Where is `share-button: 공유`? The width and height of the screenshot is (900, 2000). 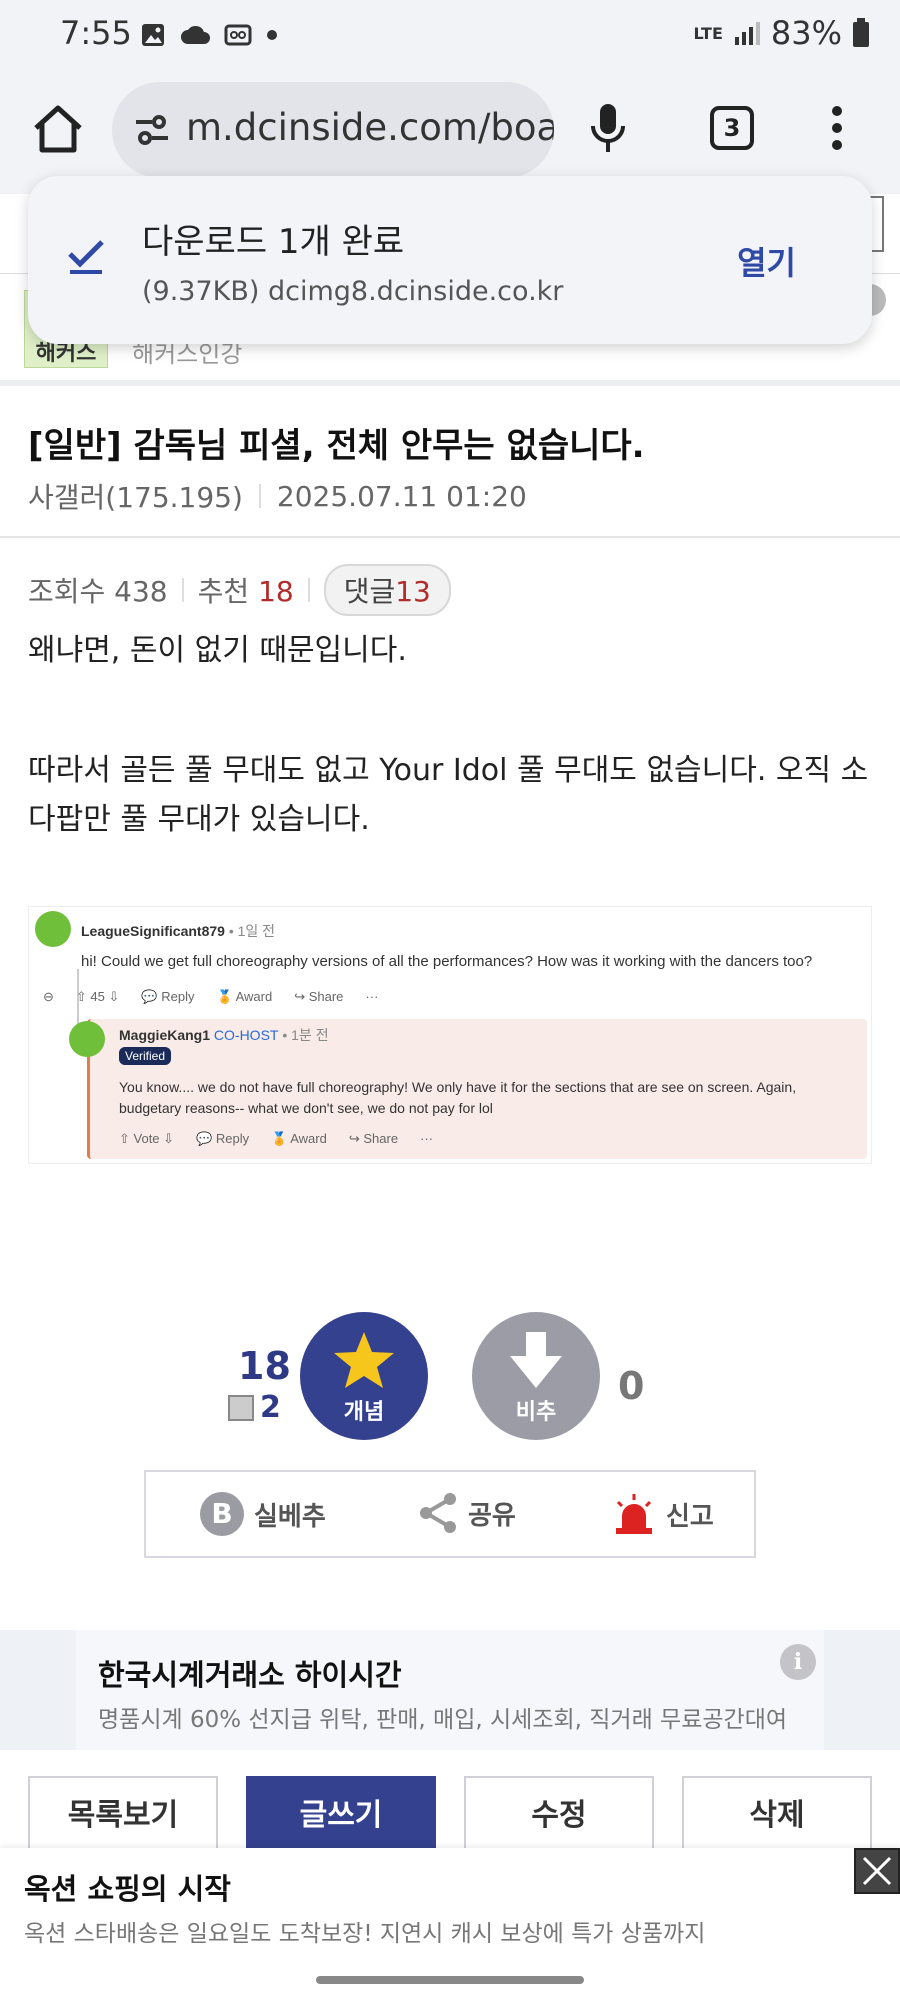 share-button: 공유 is located at coordinates (467, 1513).